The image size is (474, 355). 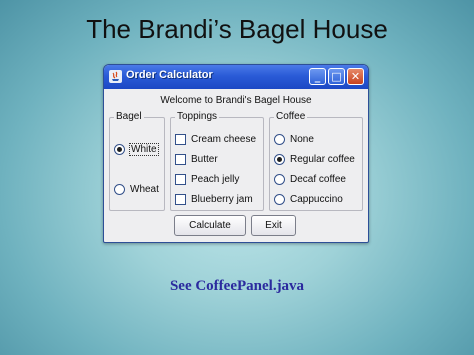 I want to click on topping-option-cream-cheese: Cream cheese, so click(x=215, y=139).